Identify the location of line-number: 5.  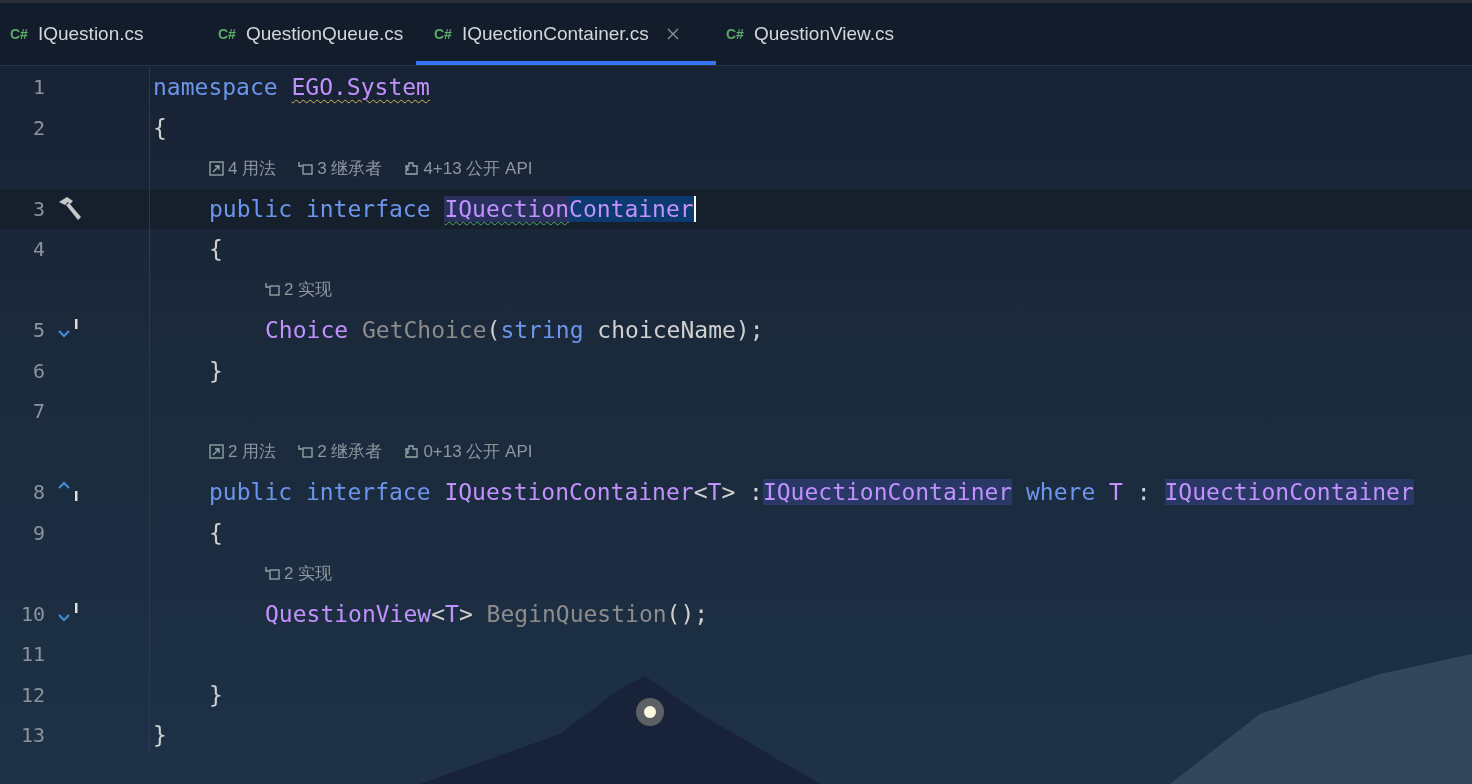
(38, 330).